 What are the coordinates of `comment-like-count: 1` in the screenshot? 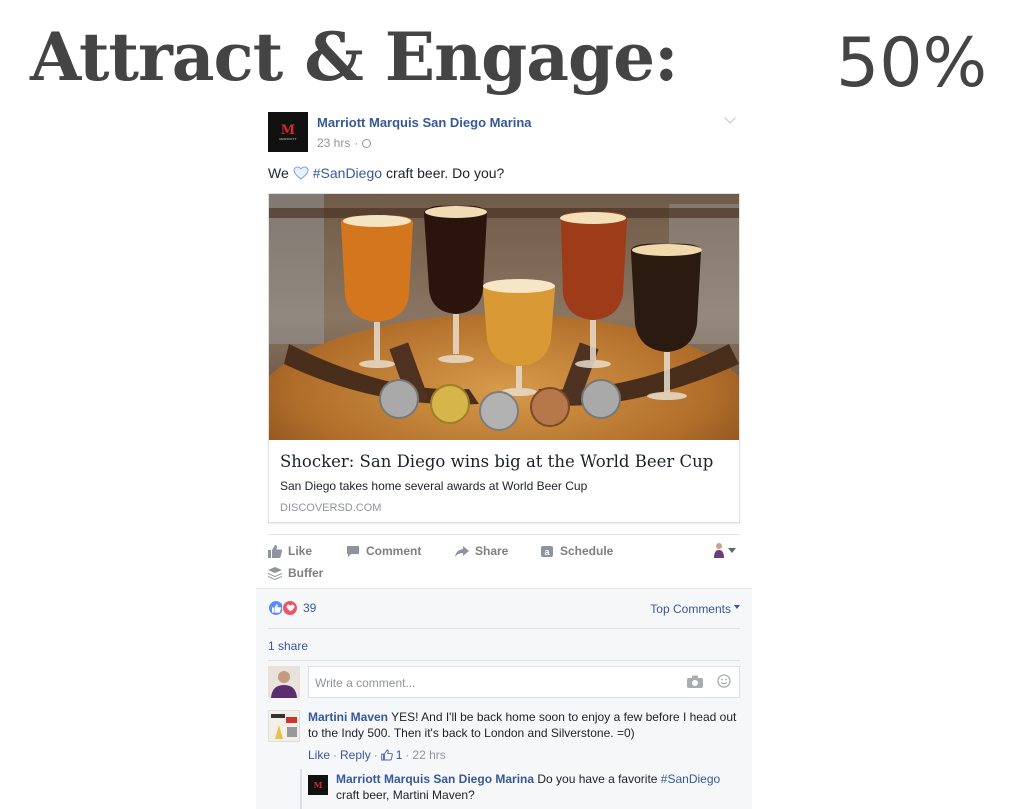 It's located at (399, 755).